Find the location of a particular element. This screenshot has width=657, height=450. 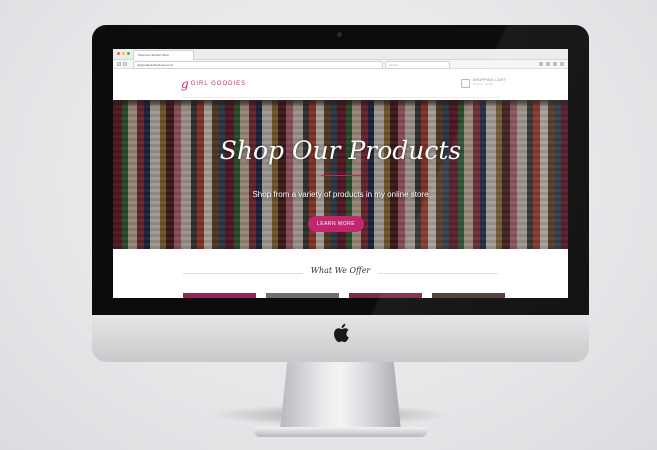

logo-glyph: g is located at coordinates (185, 84).